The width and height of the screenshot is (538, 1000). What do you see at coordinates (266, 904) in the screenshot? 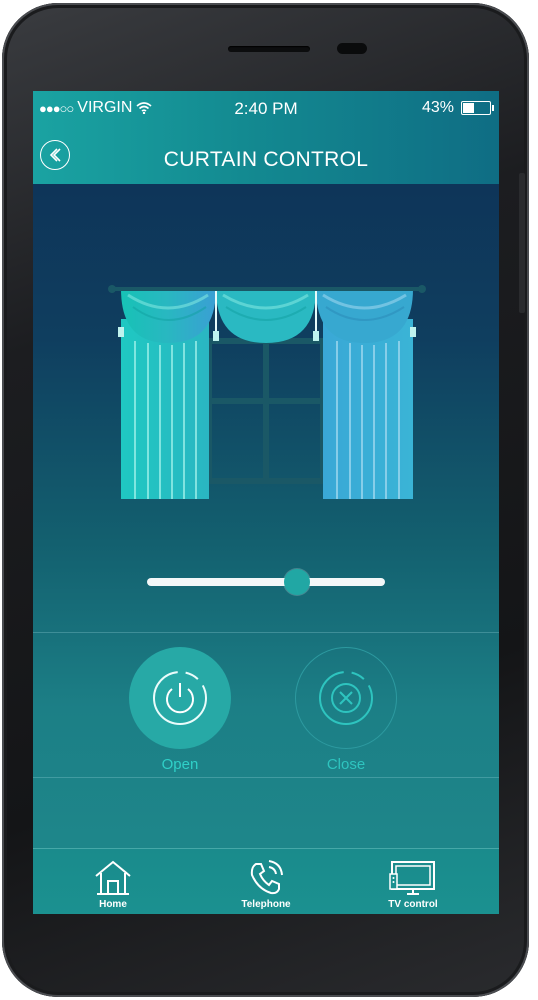
I see `tab-telephone-label: Telephone` at bounding box center [266, 904].